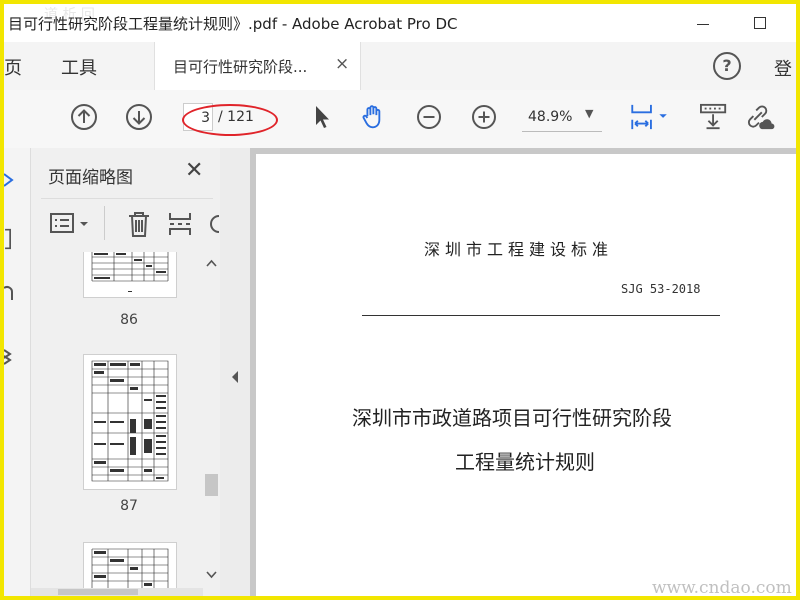 Image resolution: width=800 pixels, height=600 pixels. I want to click on zoom-value: 48.9%, so click(550, 117).